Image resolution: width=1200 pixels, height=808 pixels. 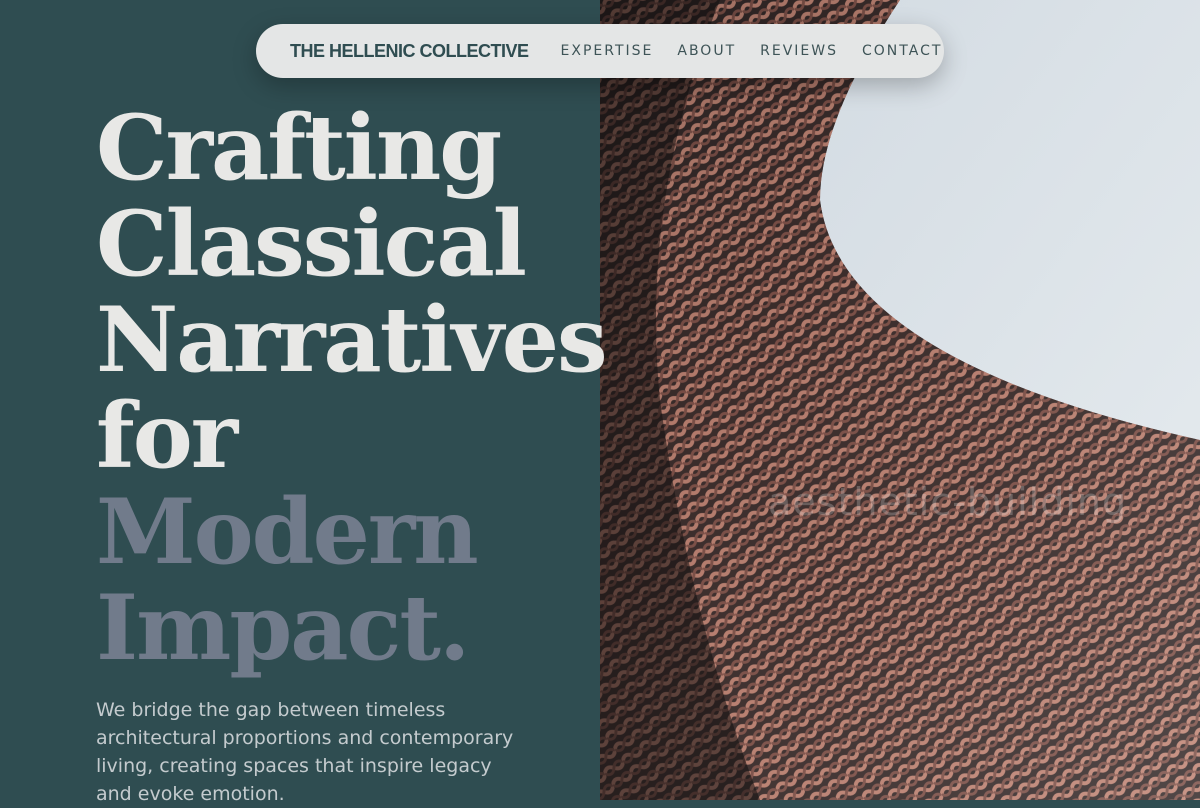 What do you see at coordinates (409, 51) in the screenshot?
I see `brand-logo: THE HELLENIC COLLECTIVE` at bounding box center [409, 51].